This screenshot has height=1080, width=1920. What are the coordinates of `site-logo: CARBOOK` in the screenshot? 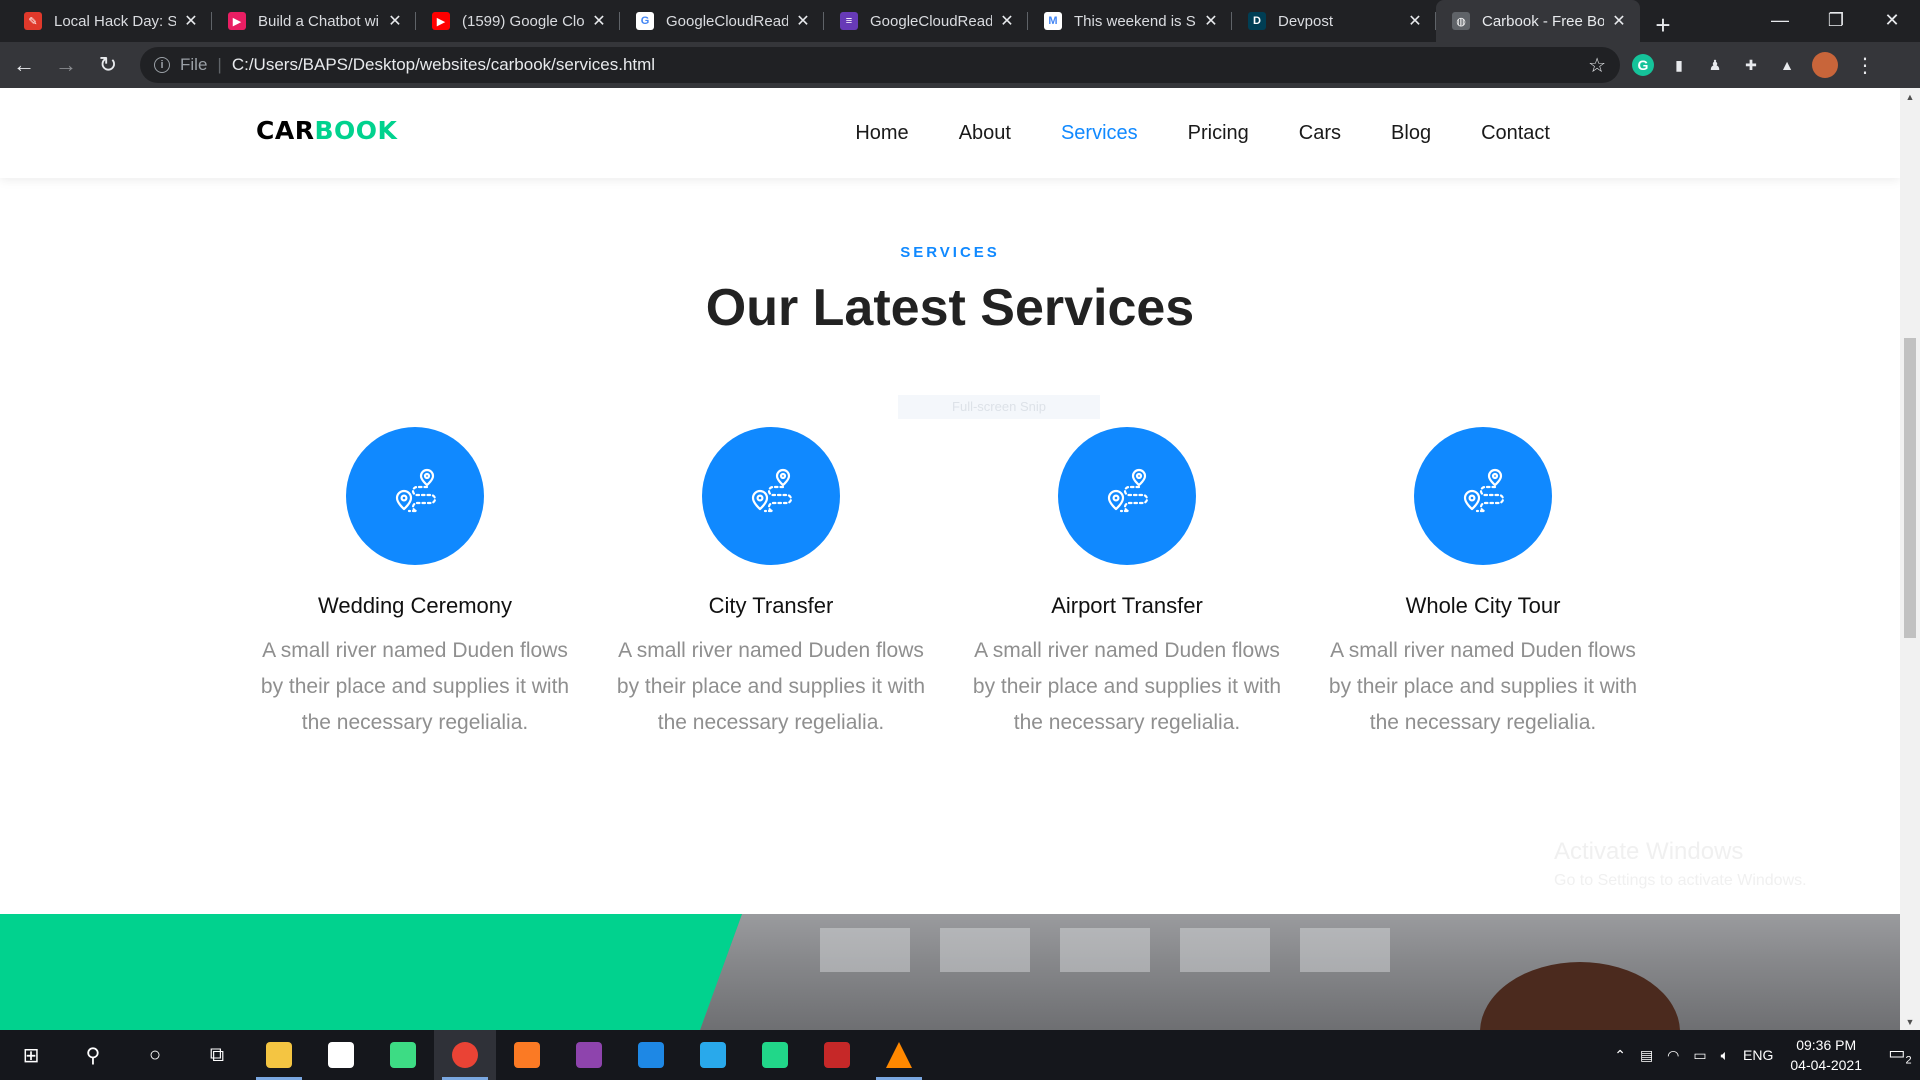 It's located at (326, 130).